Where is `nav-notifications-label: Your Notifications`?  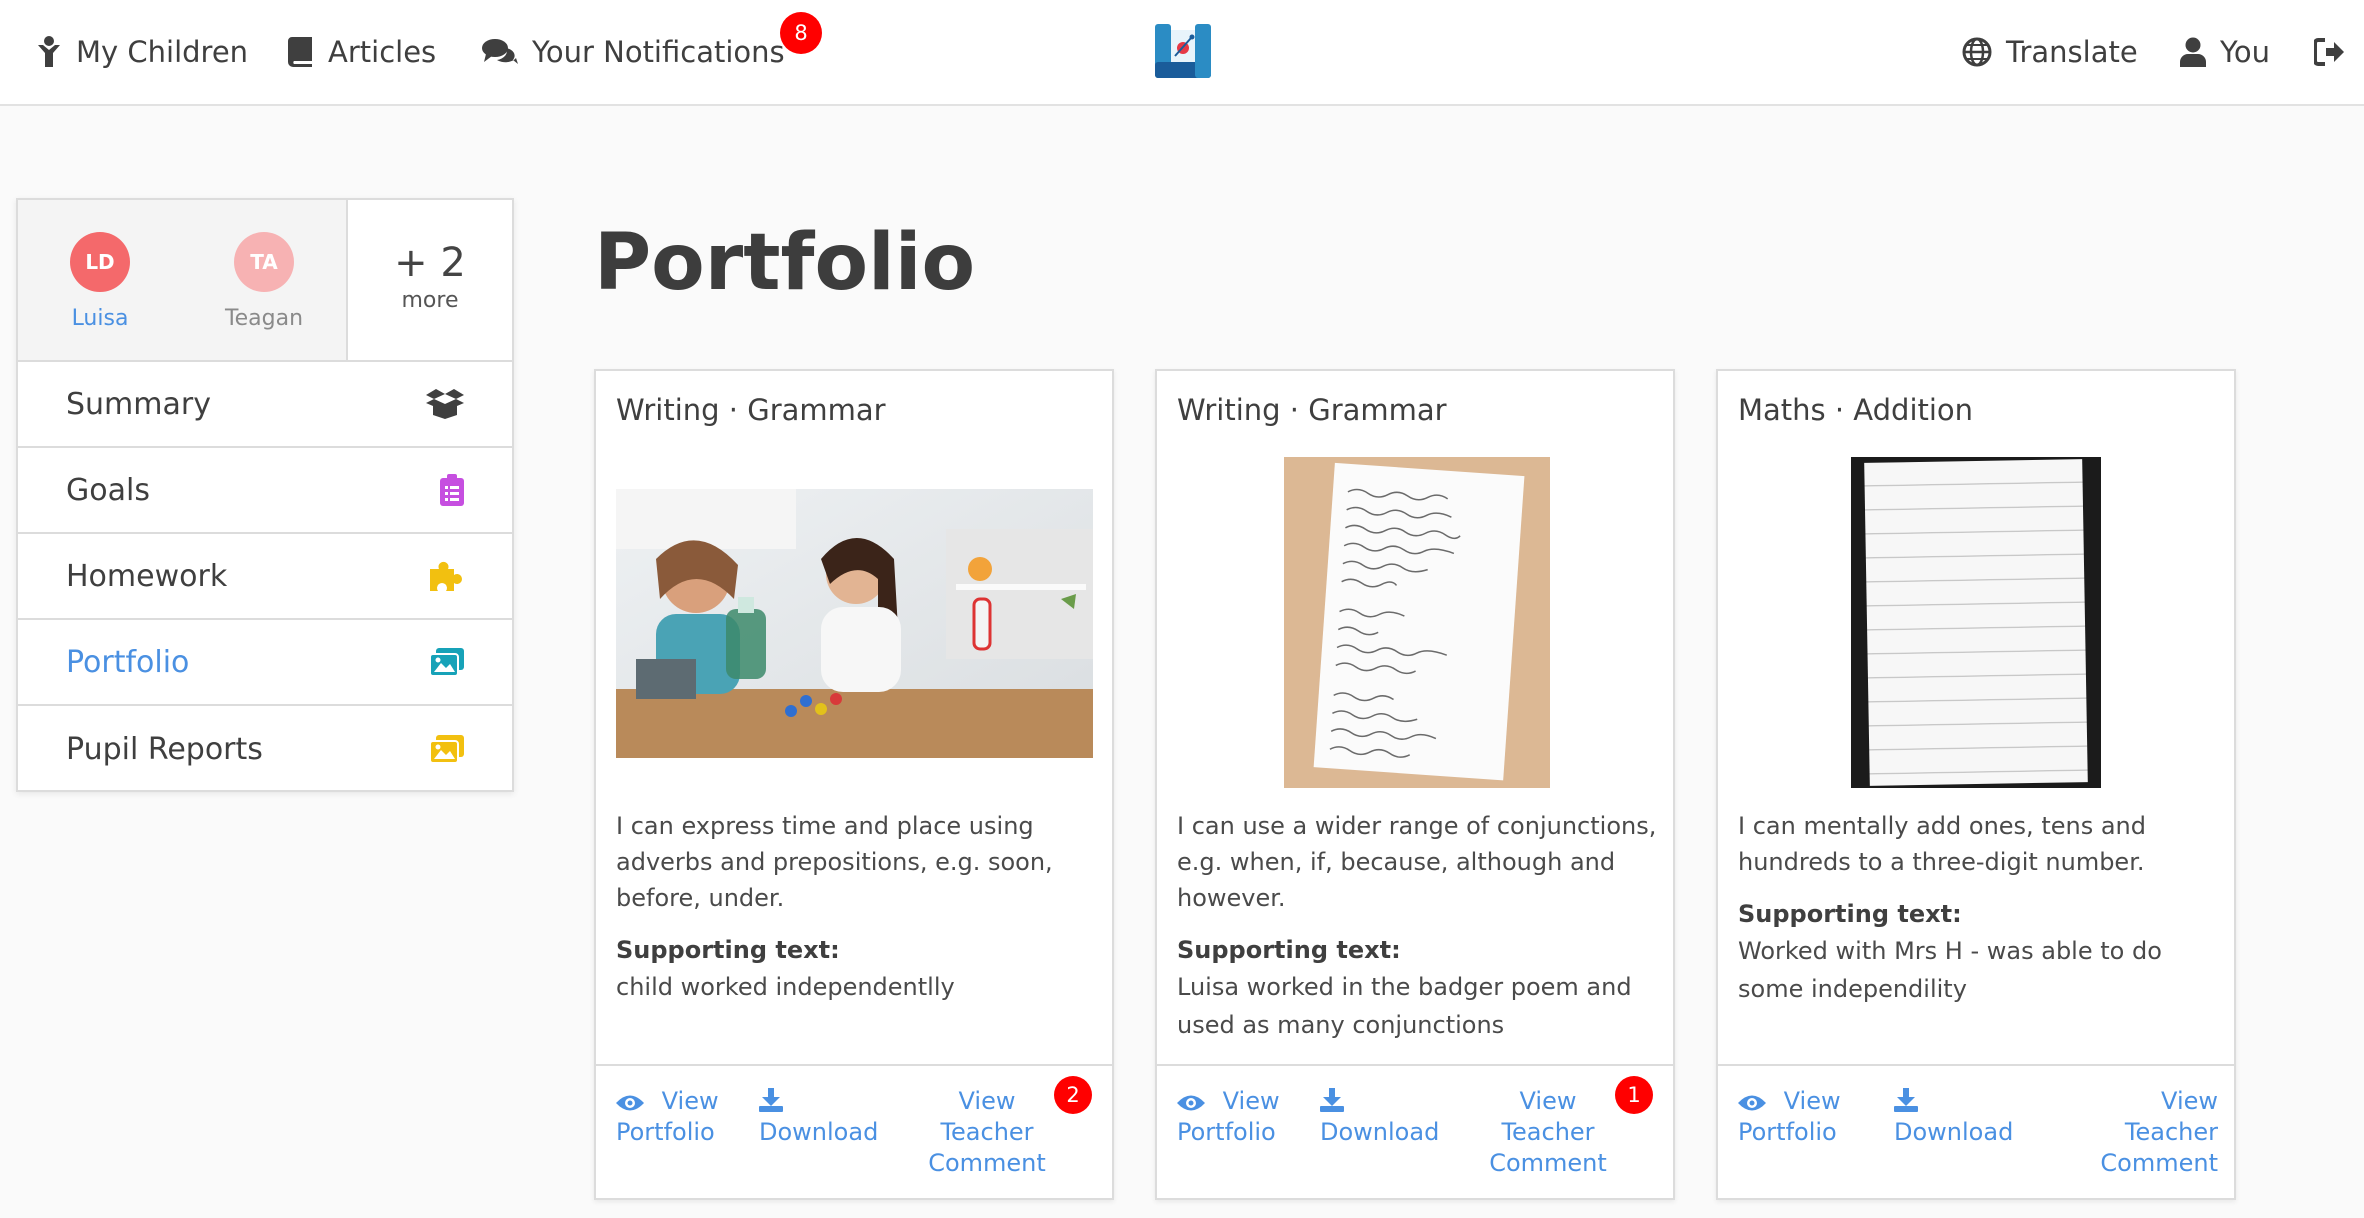
nav-notifications-label: Your Notifications is located at coordinates (658, 52).